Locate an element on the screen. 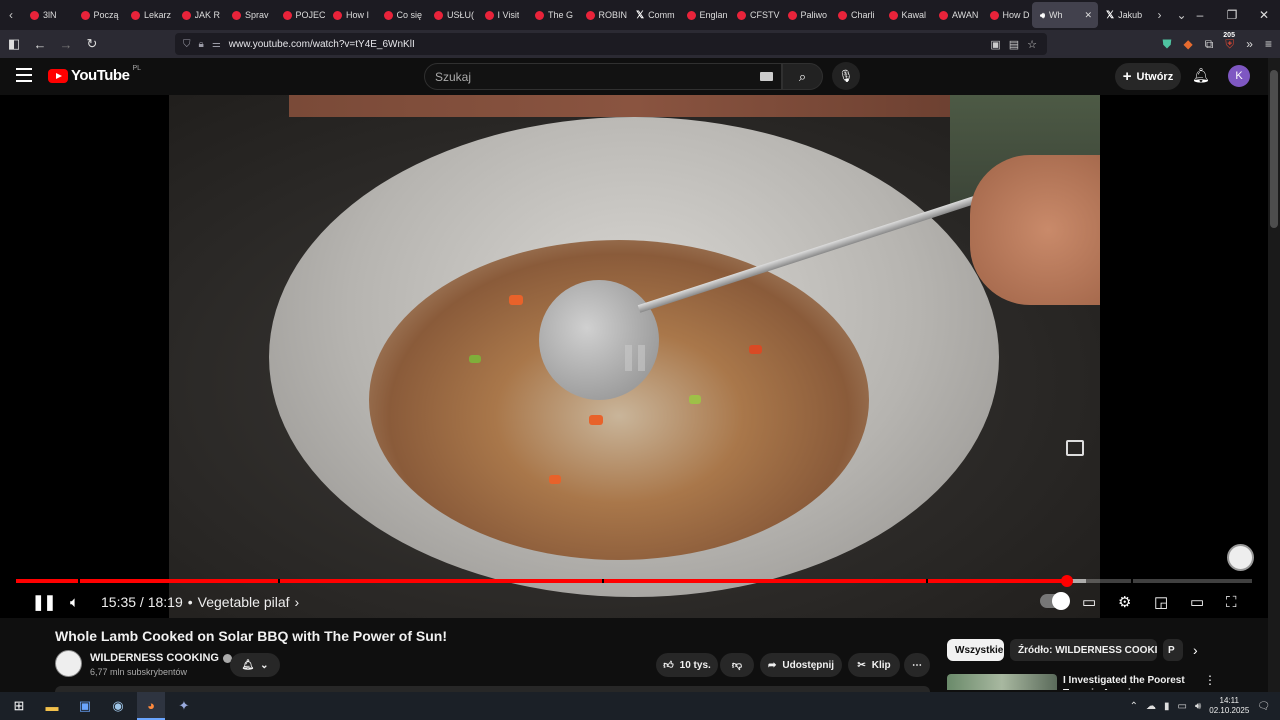  browser-tab: Englan is located at coordinates (704, 15).